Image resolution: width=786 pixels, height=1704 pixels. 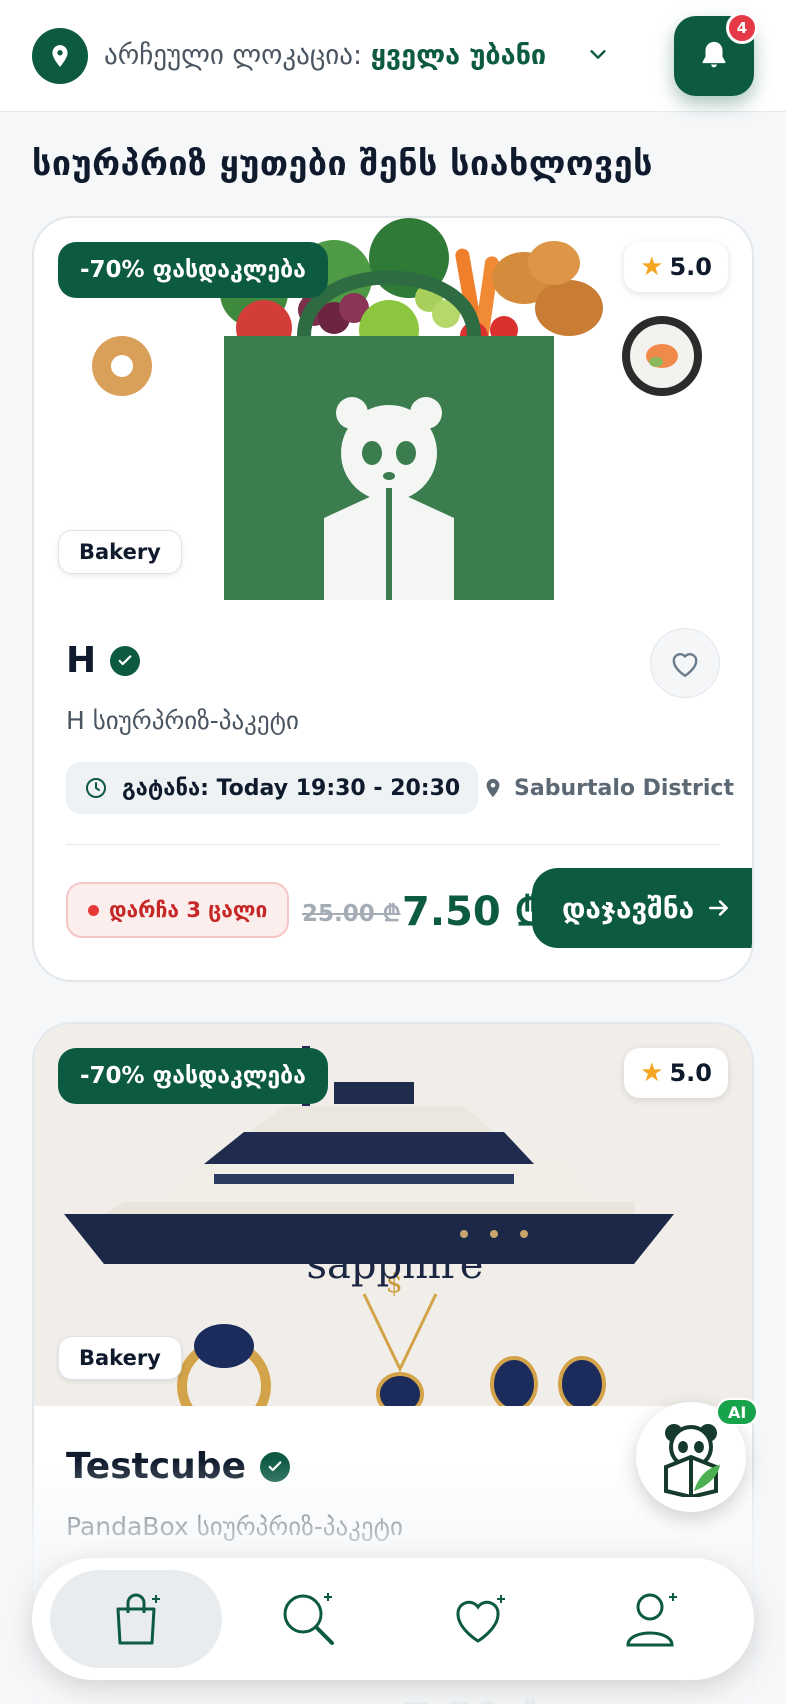 What do you see at coordinates (182, 720) in the screenshot?
I see `package-subtitle: H სიურპრიზ-პაკეტი` at bounding box center [182, 720].